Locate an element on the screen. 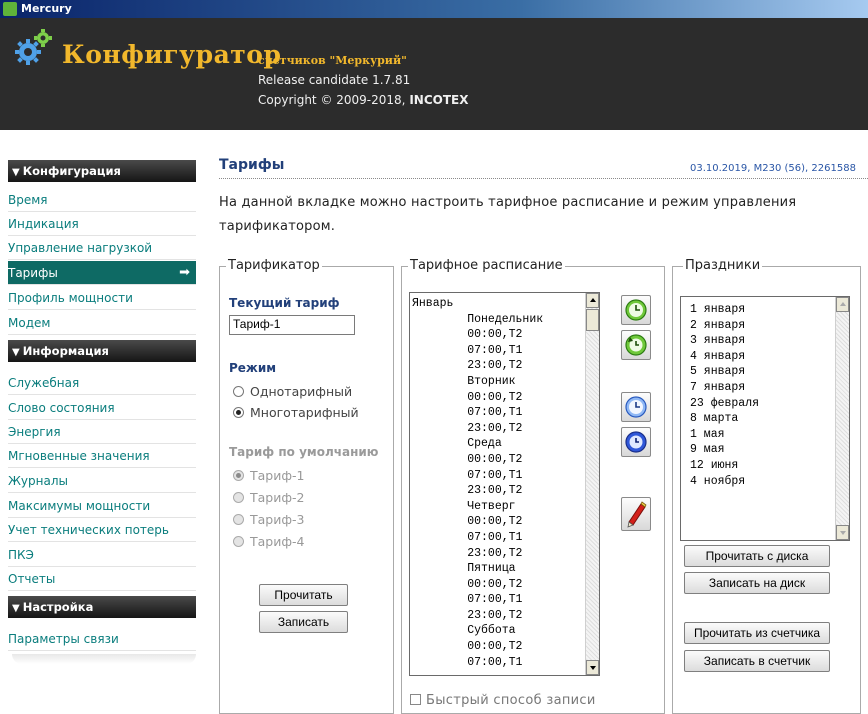 The height and width of the screenshot is (714, 868). sidebar-item-tech-losses: Учет технических потерь is located at coordinates (102, 530).